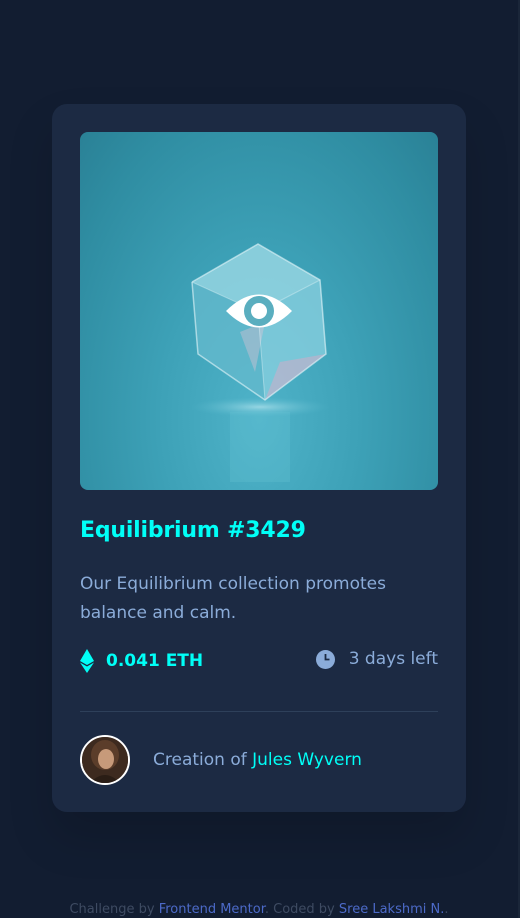 Image resolution: width=520 pixels, height=918 pixels. What do you see at coordinates (114, 909) in the screenshot?
I see `attribution-prefix: Challenge by` at bounding box center [114, 909].